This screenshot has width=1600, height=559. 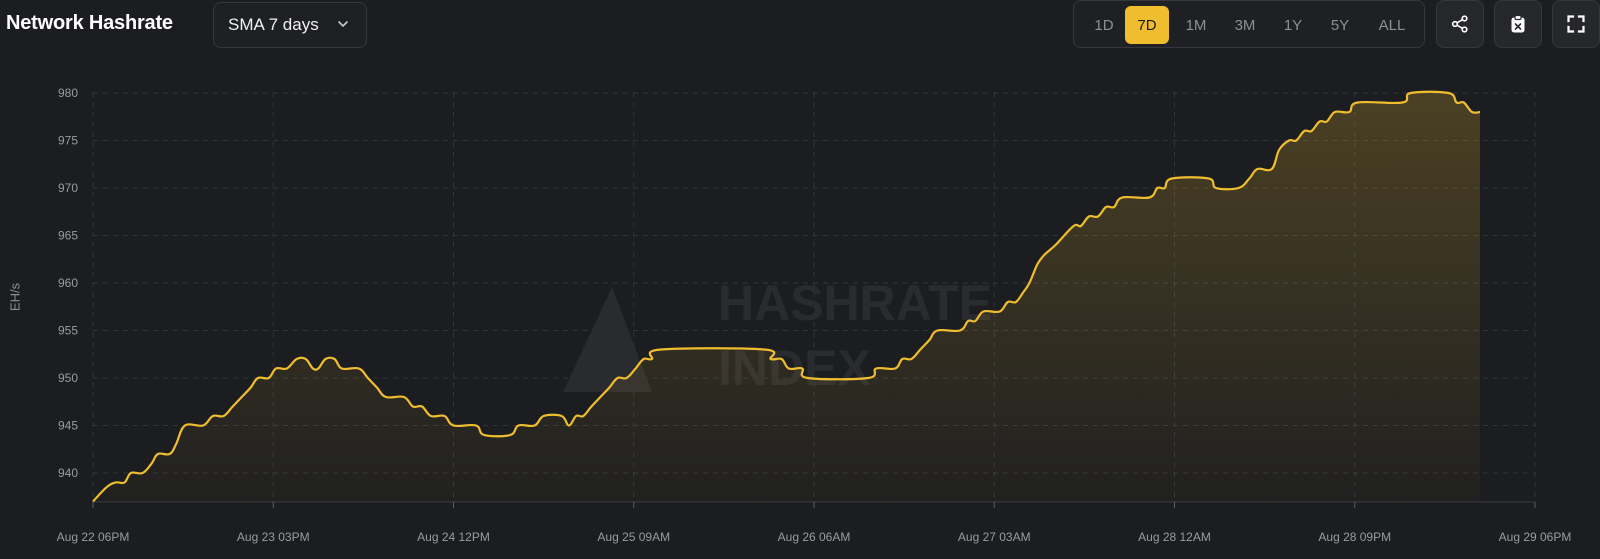 What do you see at coordinates (453, 537) in the screenshot?
I see `x-tick-label: Aug 24 12PM` at bounding box center [453, 537].